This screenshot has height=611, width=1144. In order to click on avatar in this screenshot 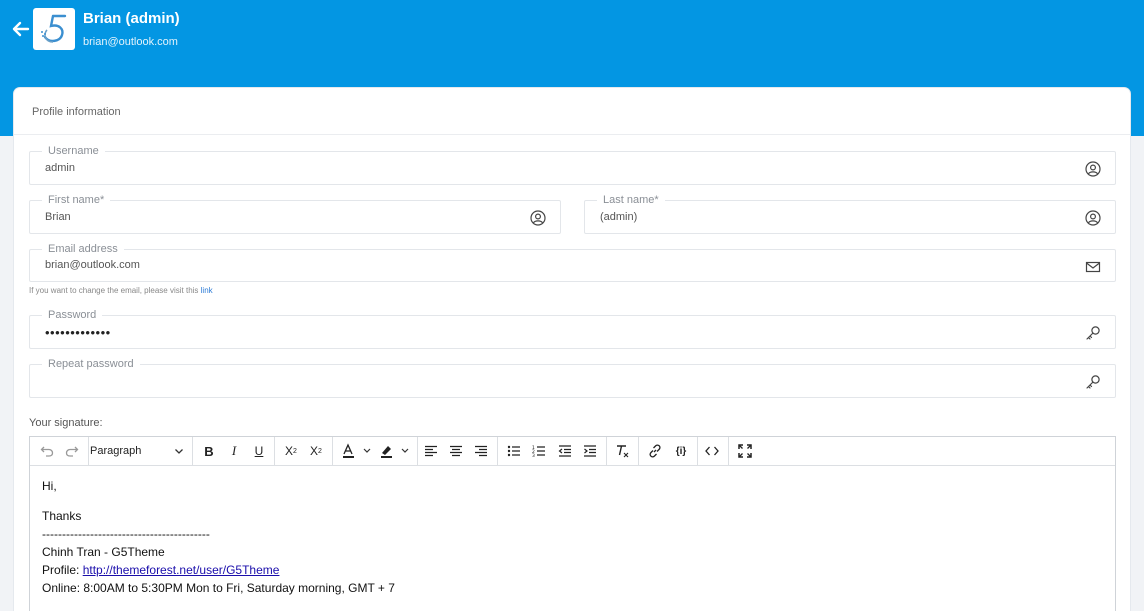, I will do `click(54, 29)`.